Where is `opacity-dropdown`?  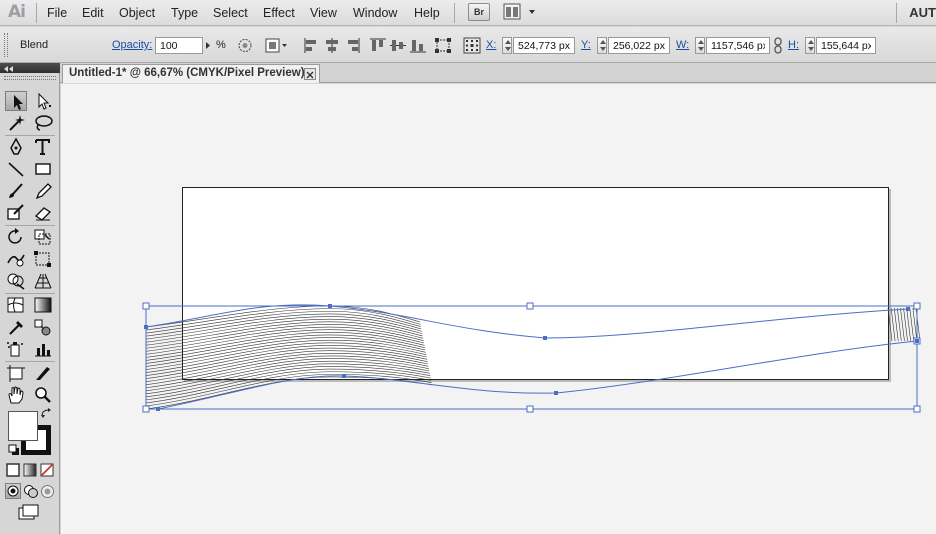
opacity-dropdown is located at coordinates (208, 45).